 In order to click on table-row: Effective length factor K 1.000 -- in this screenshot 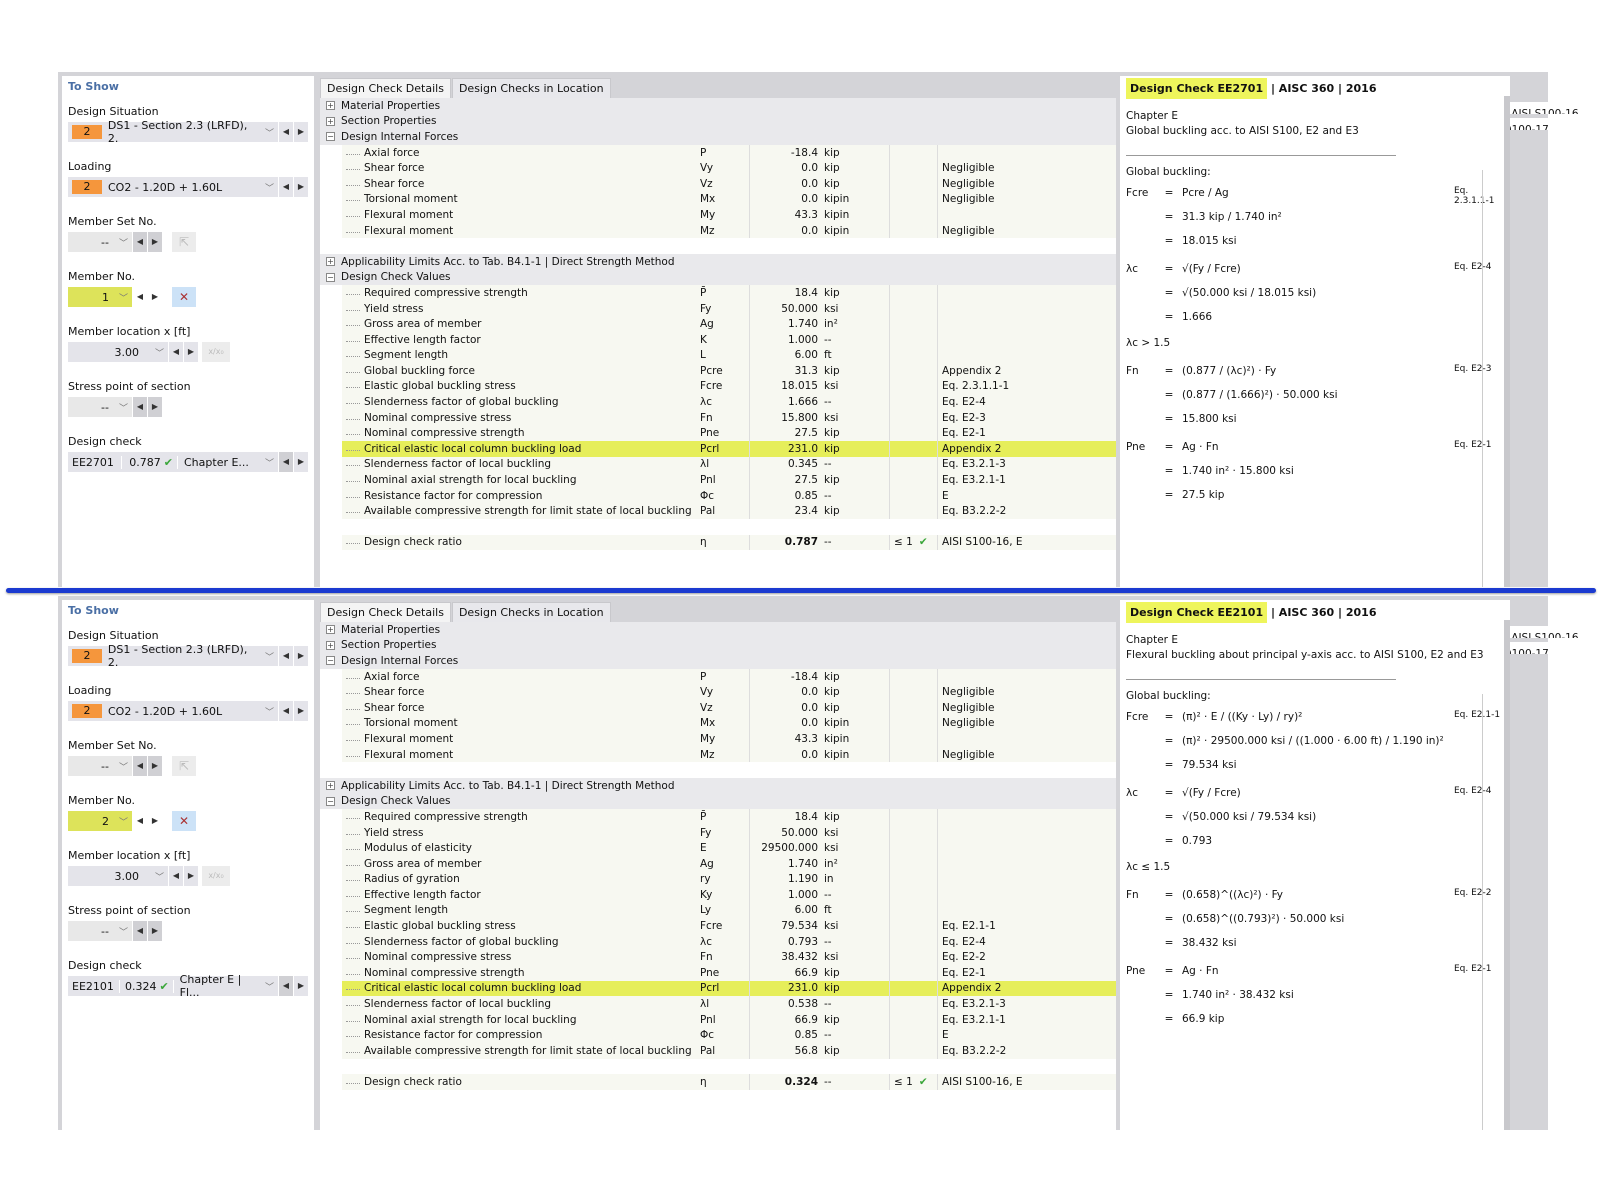, I will do `click(729, 339)`.